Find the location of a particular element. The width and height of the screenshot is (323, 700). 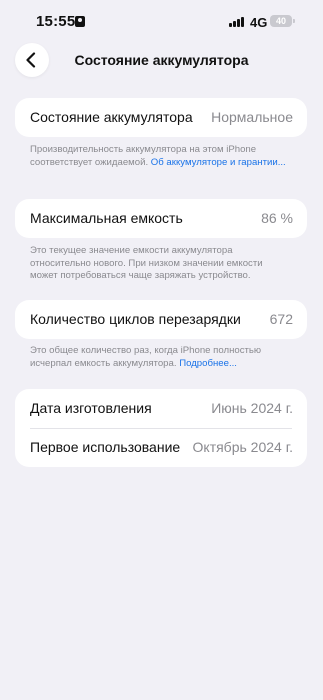

status-bar: 15:55 4G 40 is located at coordinates (161, 22).